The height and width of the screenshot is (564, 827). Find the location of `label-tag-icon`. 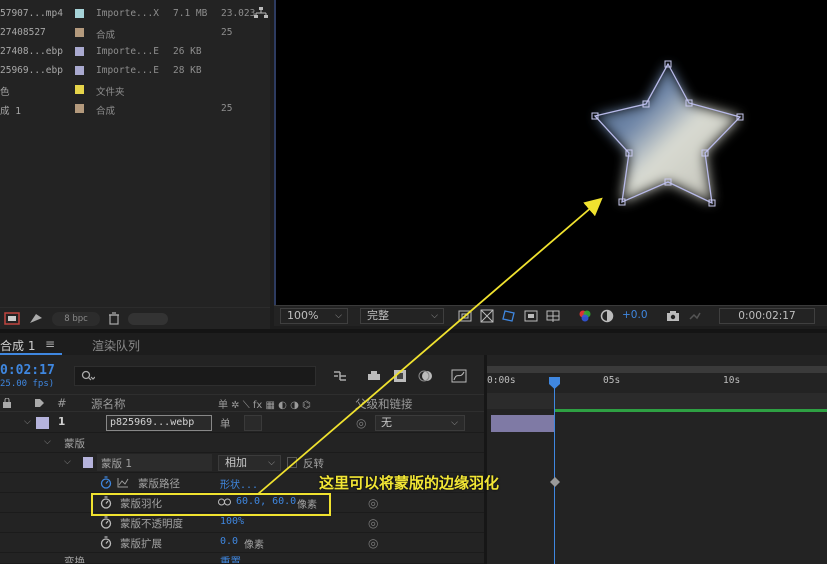

label-tag-icon is located at coordinates (39, 403).